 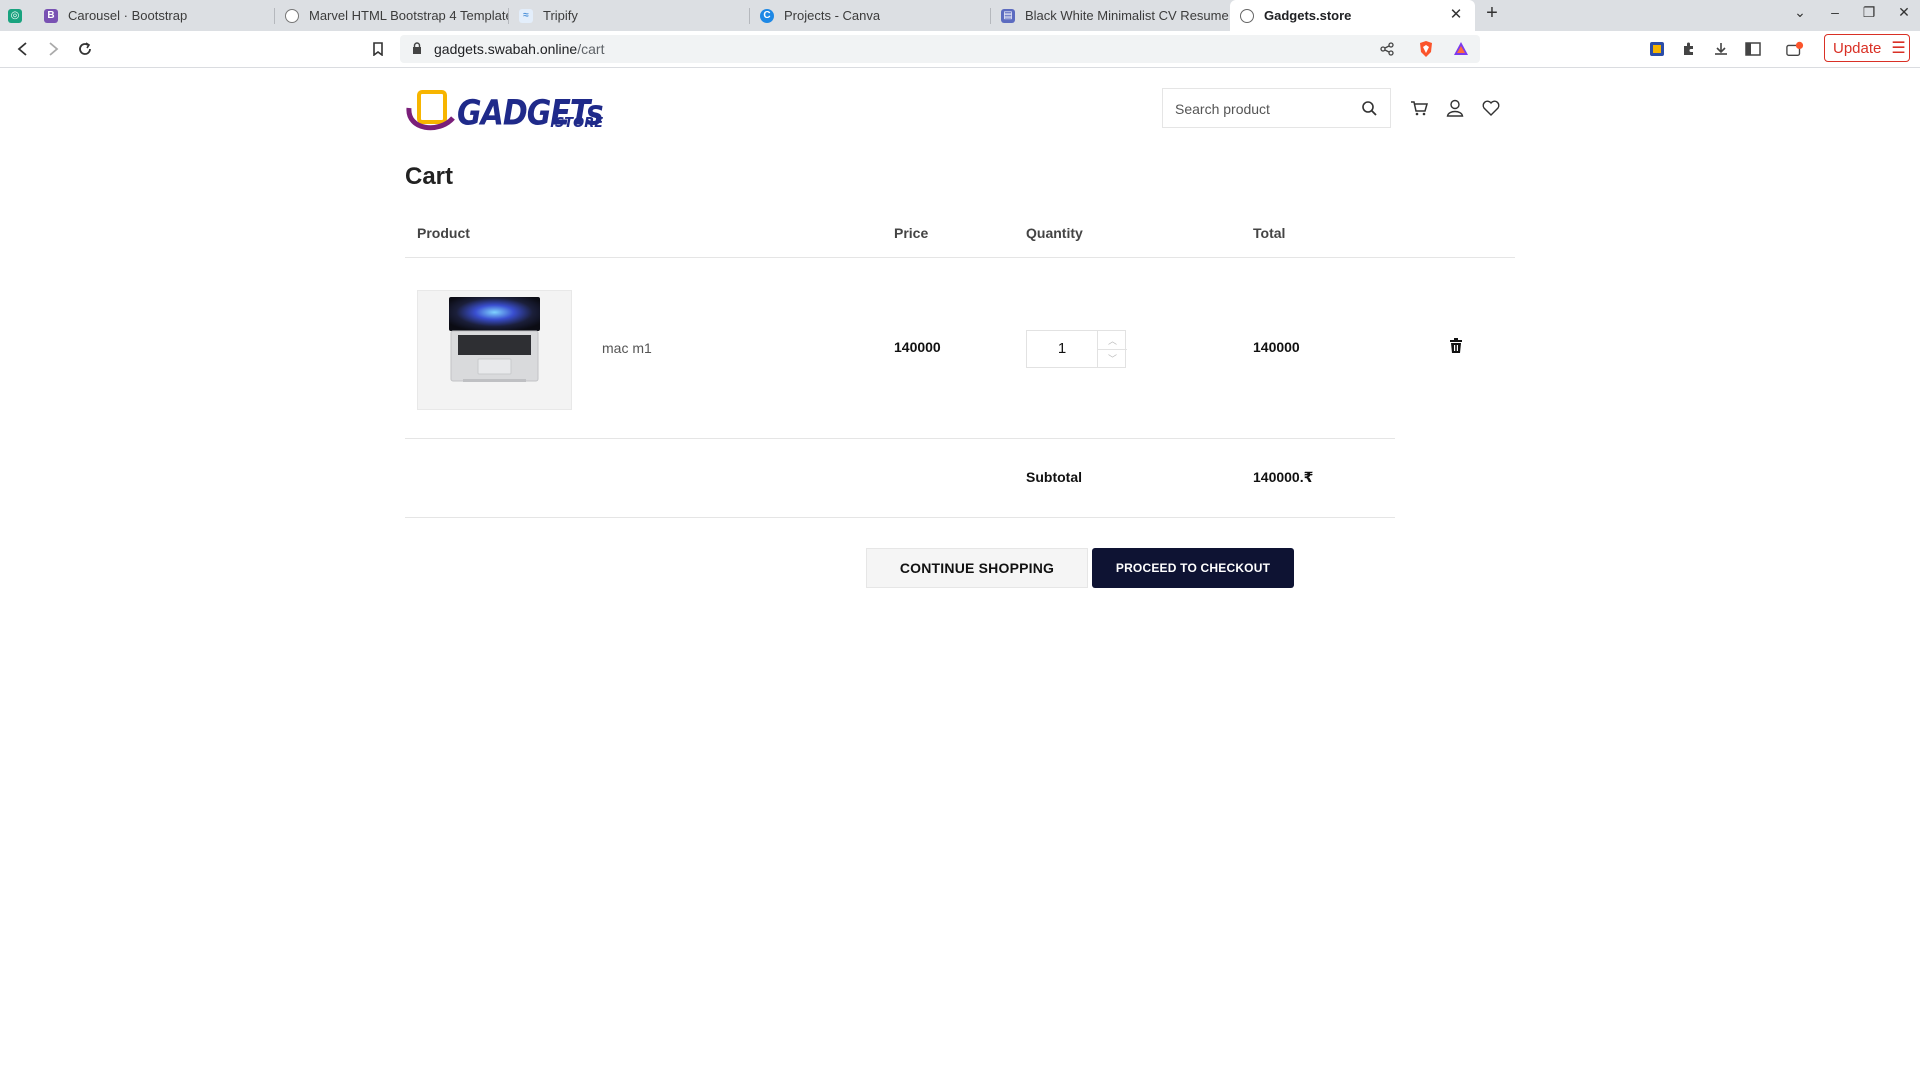 I want to click on canva-doc-icon: ▤, so click(x=1008, y=15).